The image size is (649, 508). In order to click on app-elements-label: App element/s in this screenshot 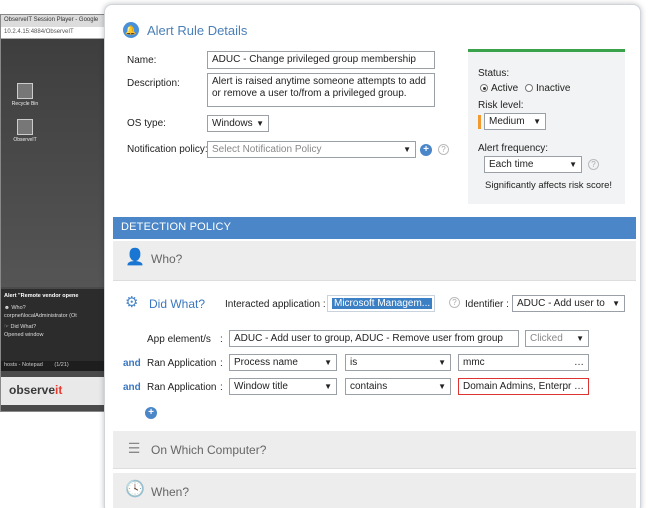, I will do `click(179, 339)`.